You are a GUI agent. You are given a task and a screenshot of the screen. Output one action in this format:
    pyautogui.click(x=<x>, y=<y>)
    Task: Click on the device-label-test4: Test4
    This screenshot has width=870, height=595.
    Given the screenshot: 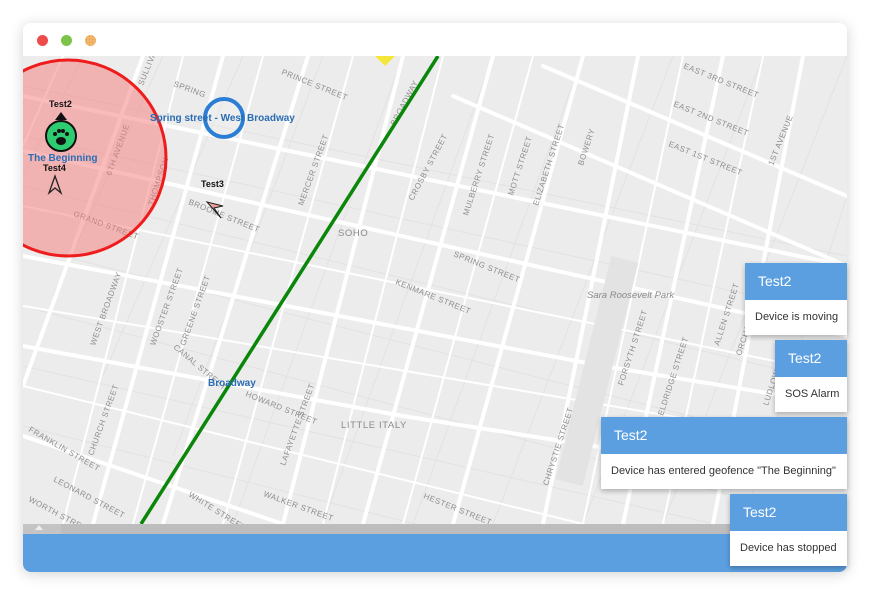 What is the action you would take?
    pyautogui.click(x=54, y=168)
    